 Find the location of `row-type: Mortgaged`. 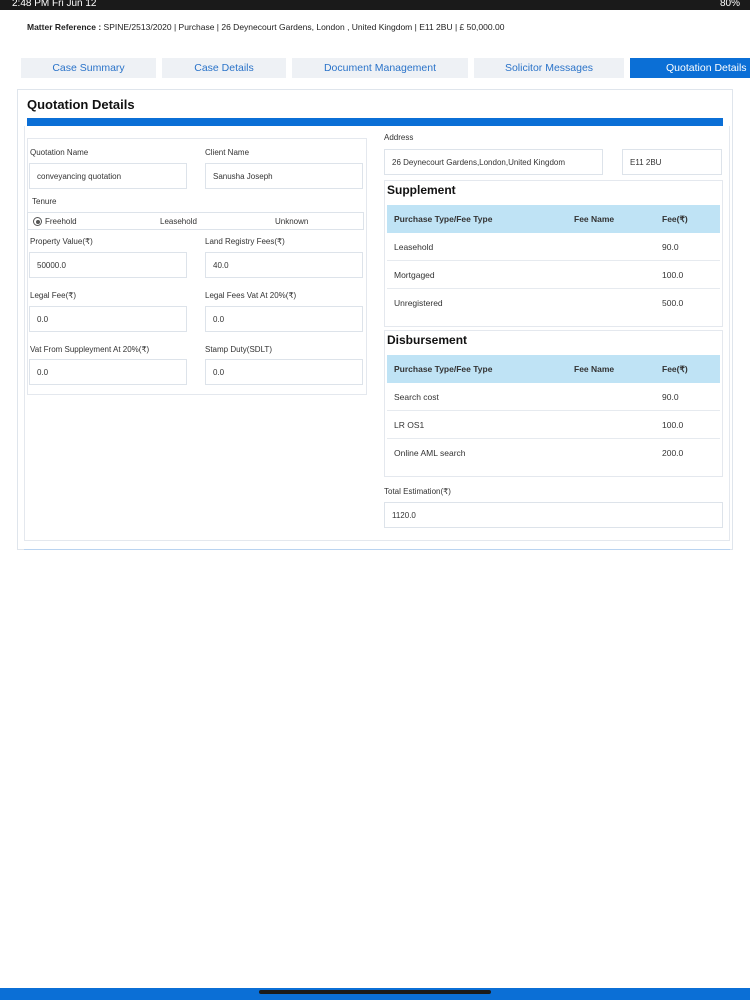

row-type: Mortgaged is located at coordinates (414, 275).